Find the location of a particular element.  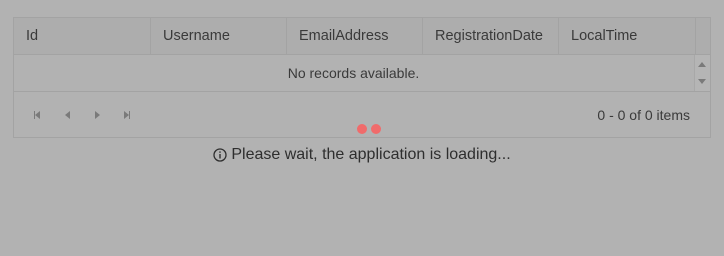

header-scrollbar-spacer is located at coordinates (703, 36).